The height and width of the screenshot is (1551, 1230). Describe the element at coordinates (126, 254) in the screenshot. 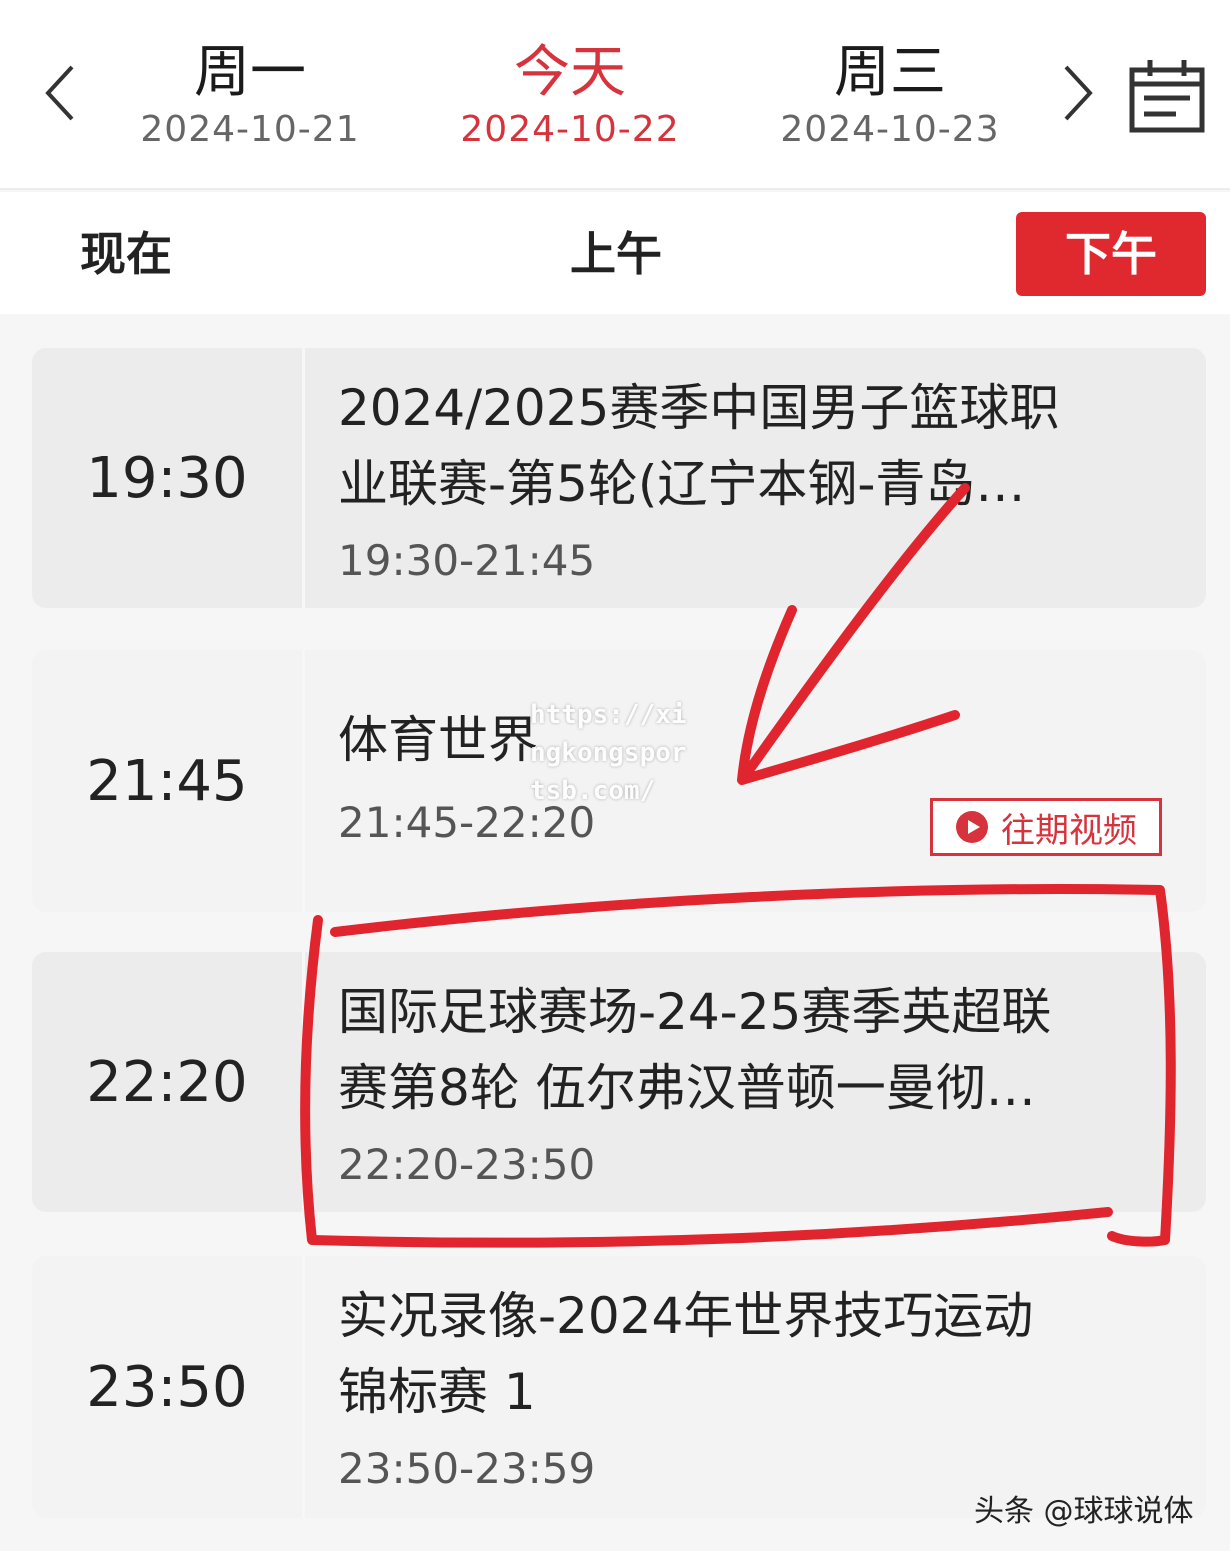

I see `period-now-tab: 现在` at that location.